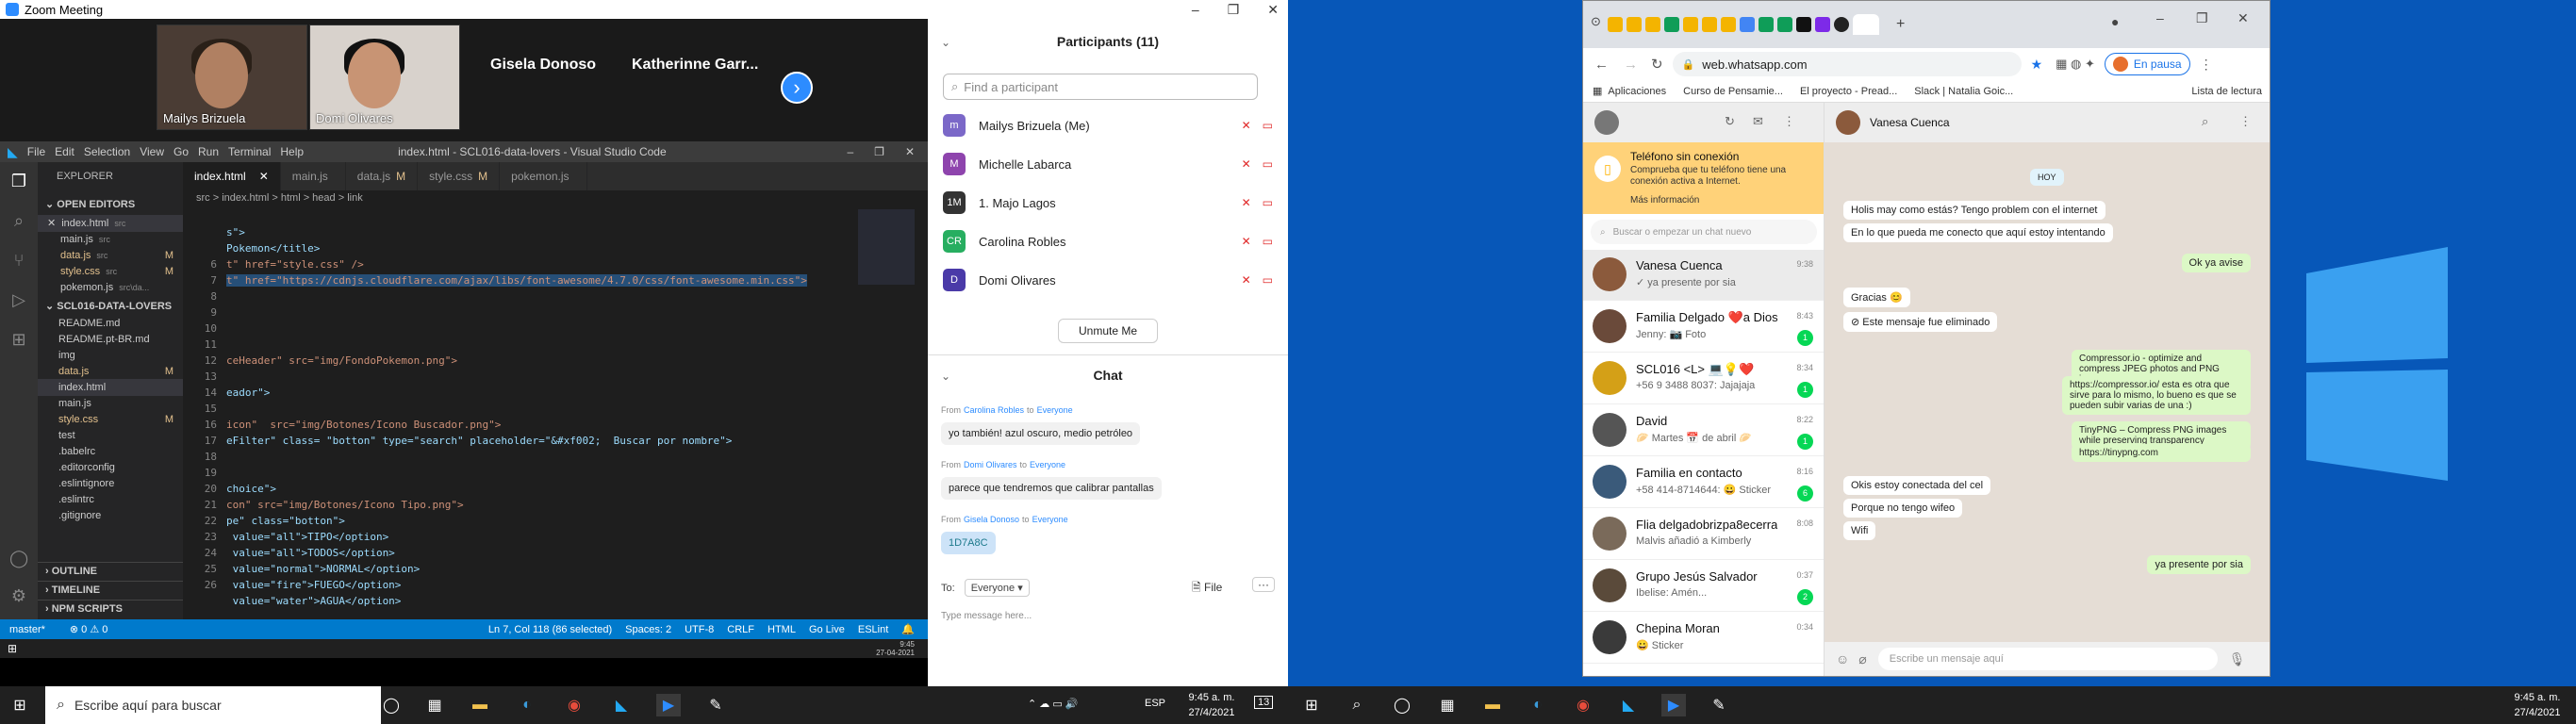 The width and height of the screenshot is (2576, 724). Describe the element at coordinates (1847, 64) in the screenshot. I see `address-bar: 🔒 web.whatsapp.com` at that location.